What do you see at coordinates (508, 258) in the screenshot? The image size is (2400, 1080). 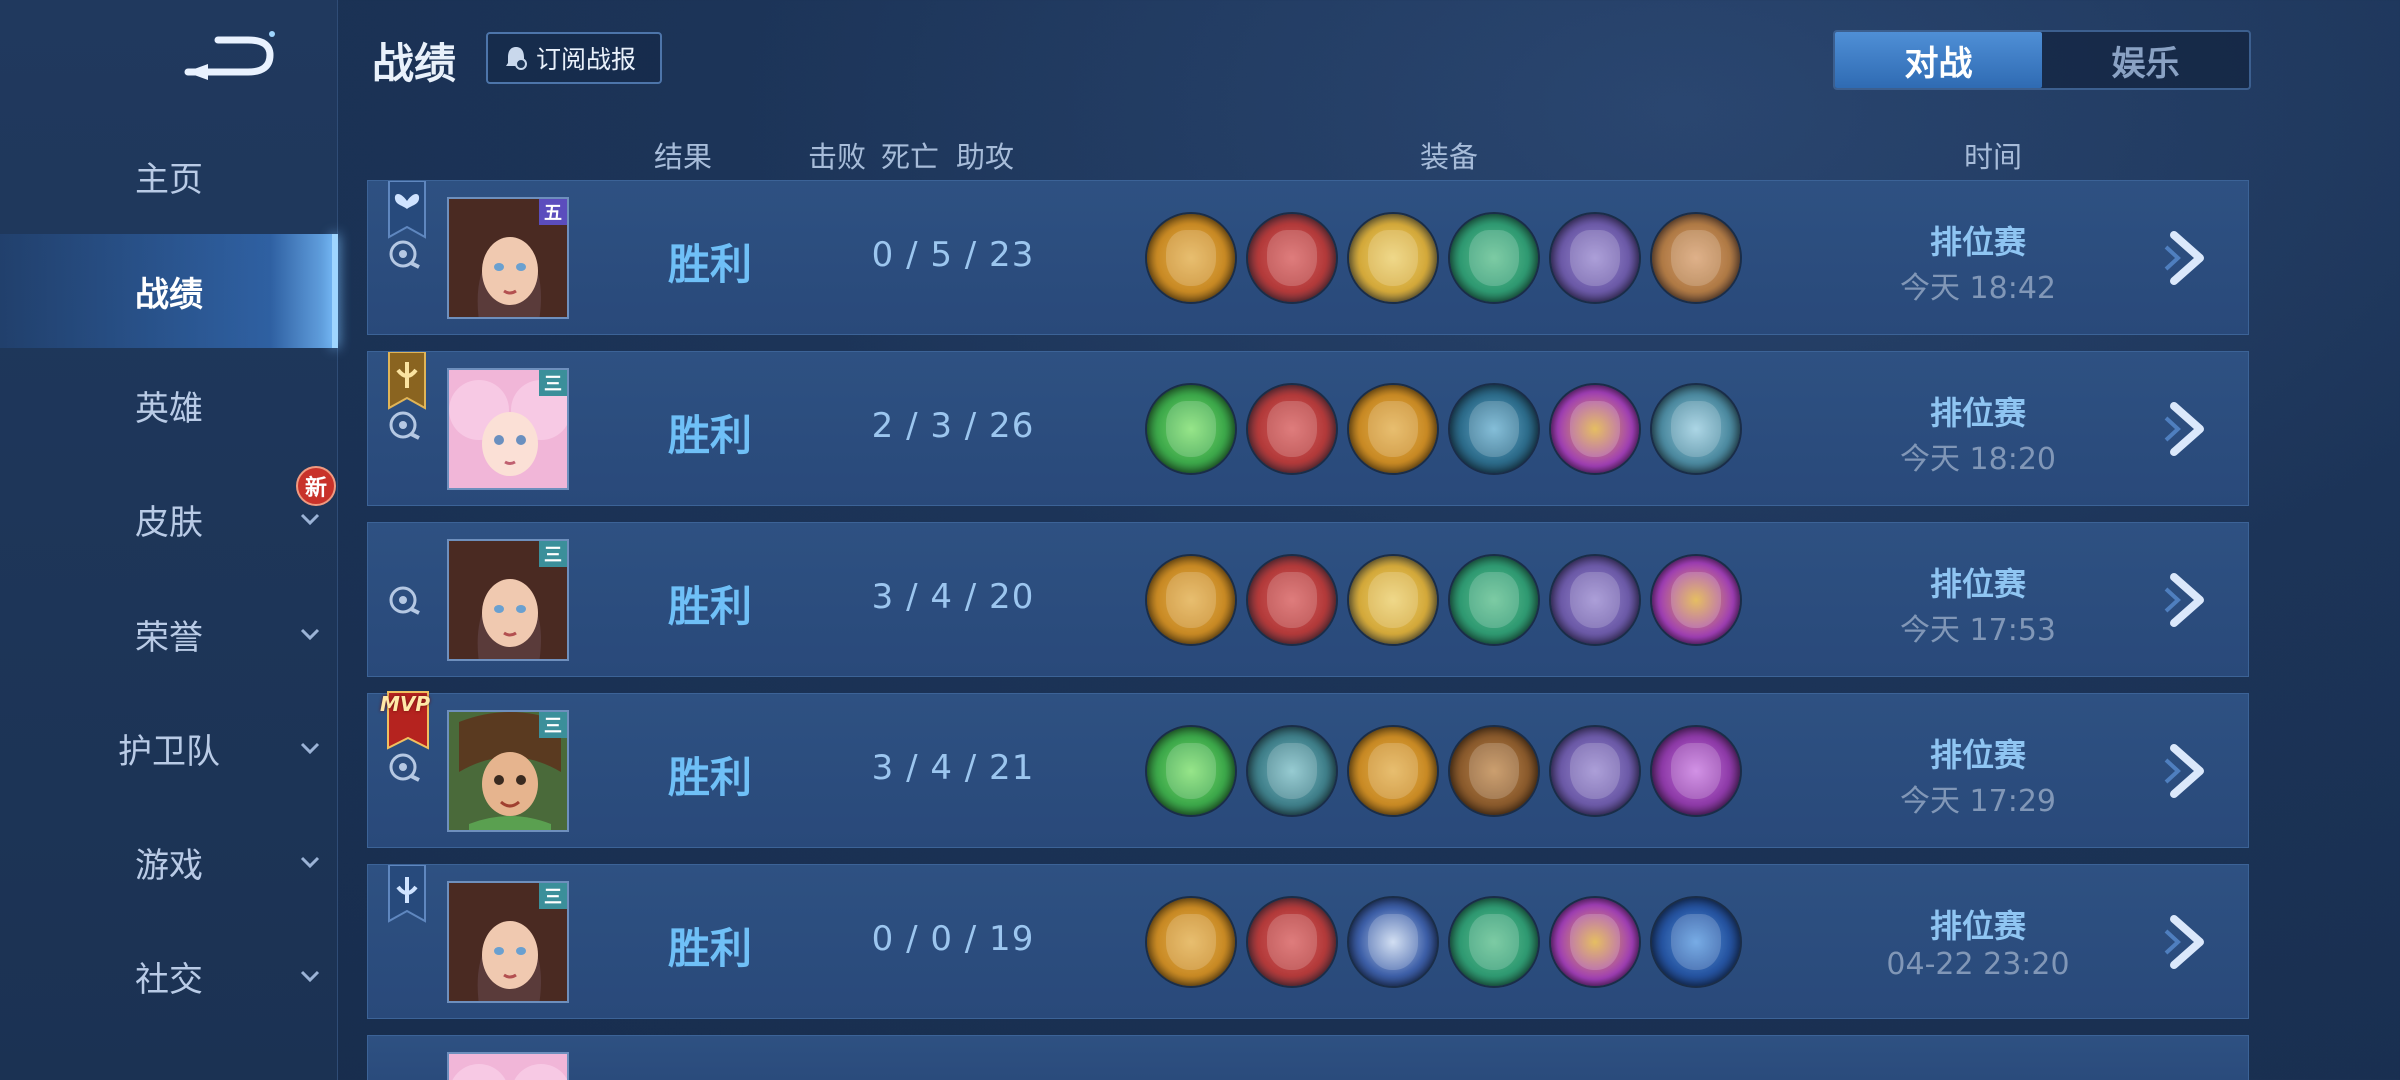 I see `hero-avatar: 五` at bounding box center [508, 258].